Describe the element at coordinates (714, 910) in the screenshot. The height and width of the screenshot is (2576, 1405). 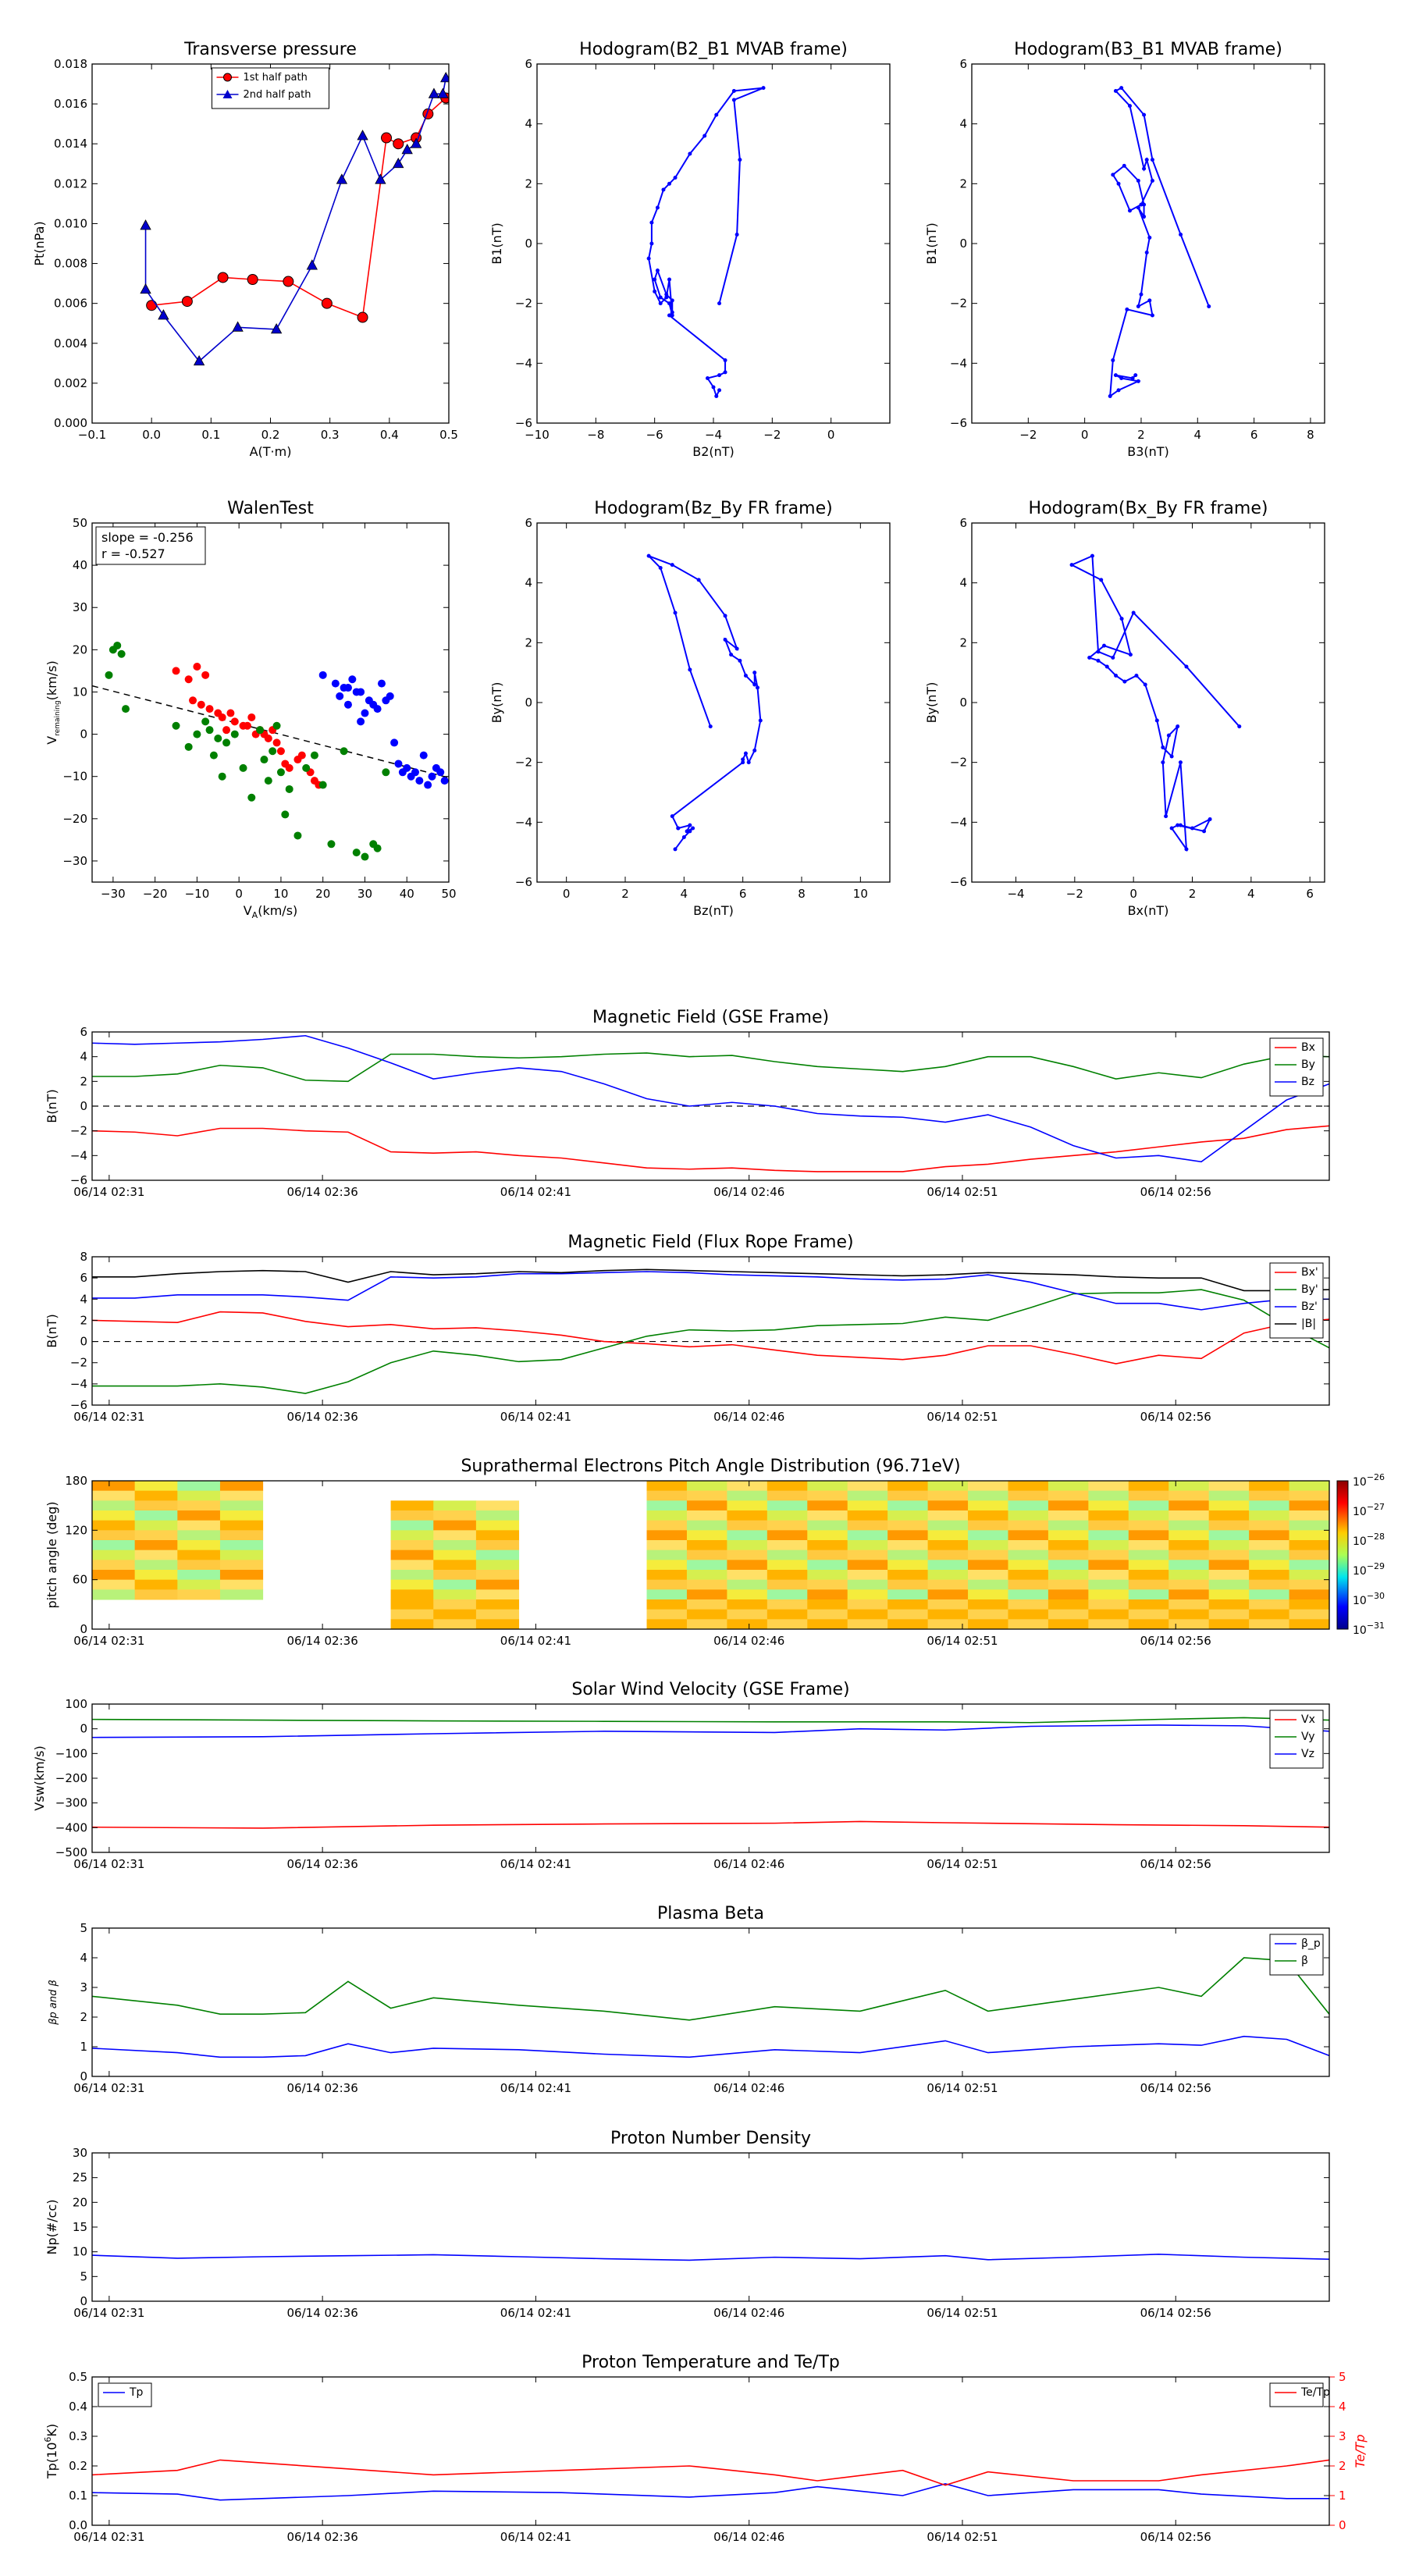
I see `x-axis-label: Bz(nT)` at that location.